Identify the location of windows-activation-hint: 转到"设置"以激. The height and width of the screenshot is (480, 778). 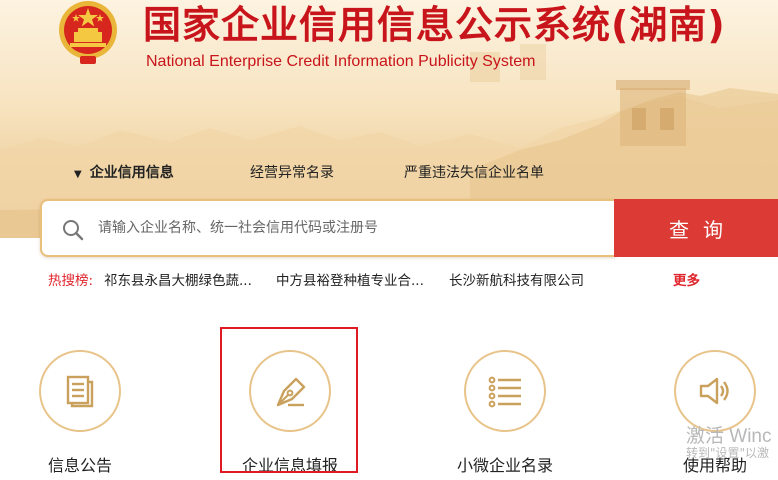
(728, 453).